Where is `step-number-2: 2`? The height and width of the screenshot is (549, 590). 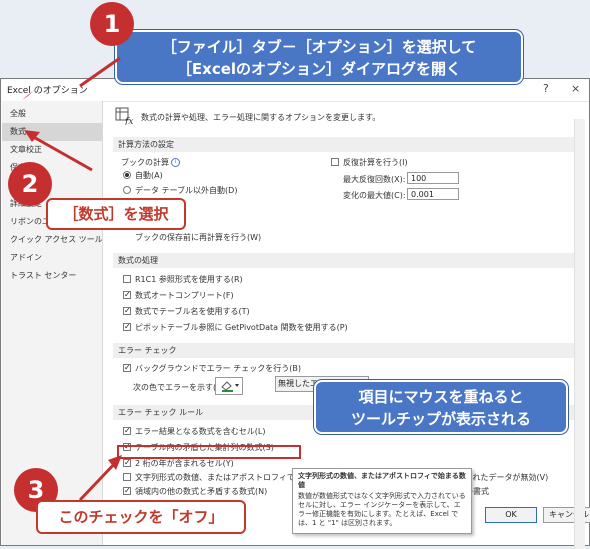
step-number-2: 2 is located at coordinates (30, 184).